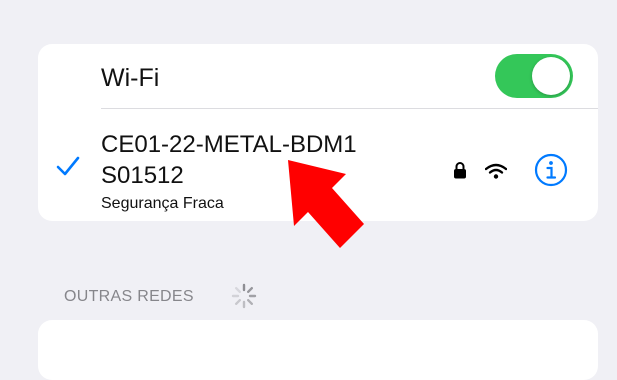  I want to click on wifi-toggle, so click(534, 76).